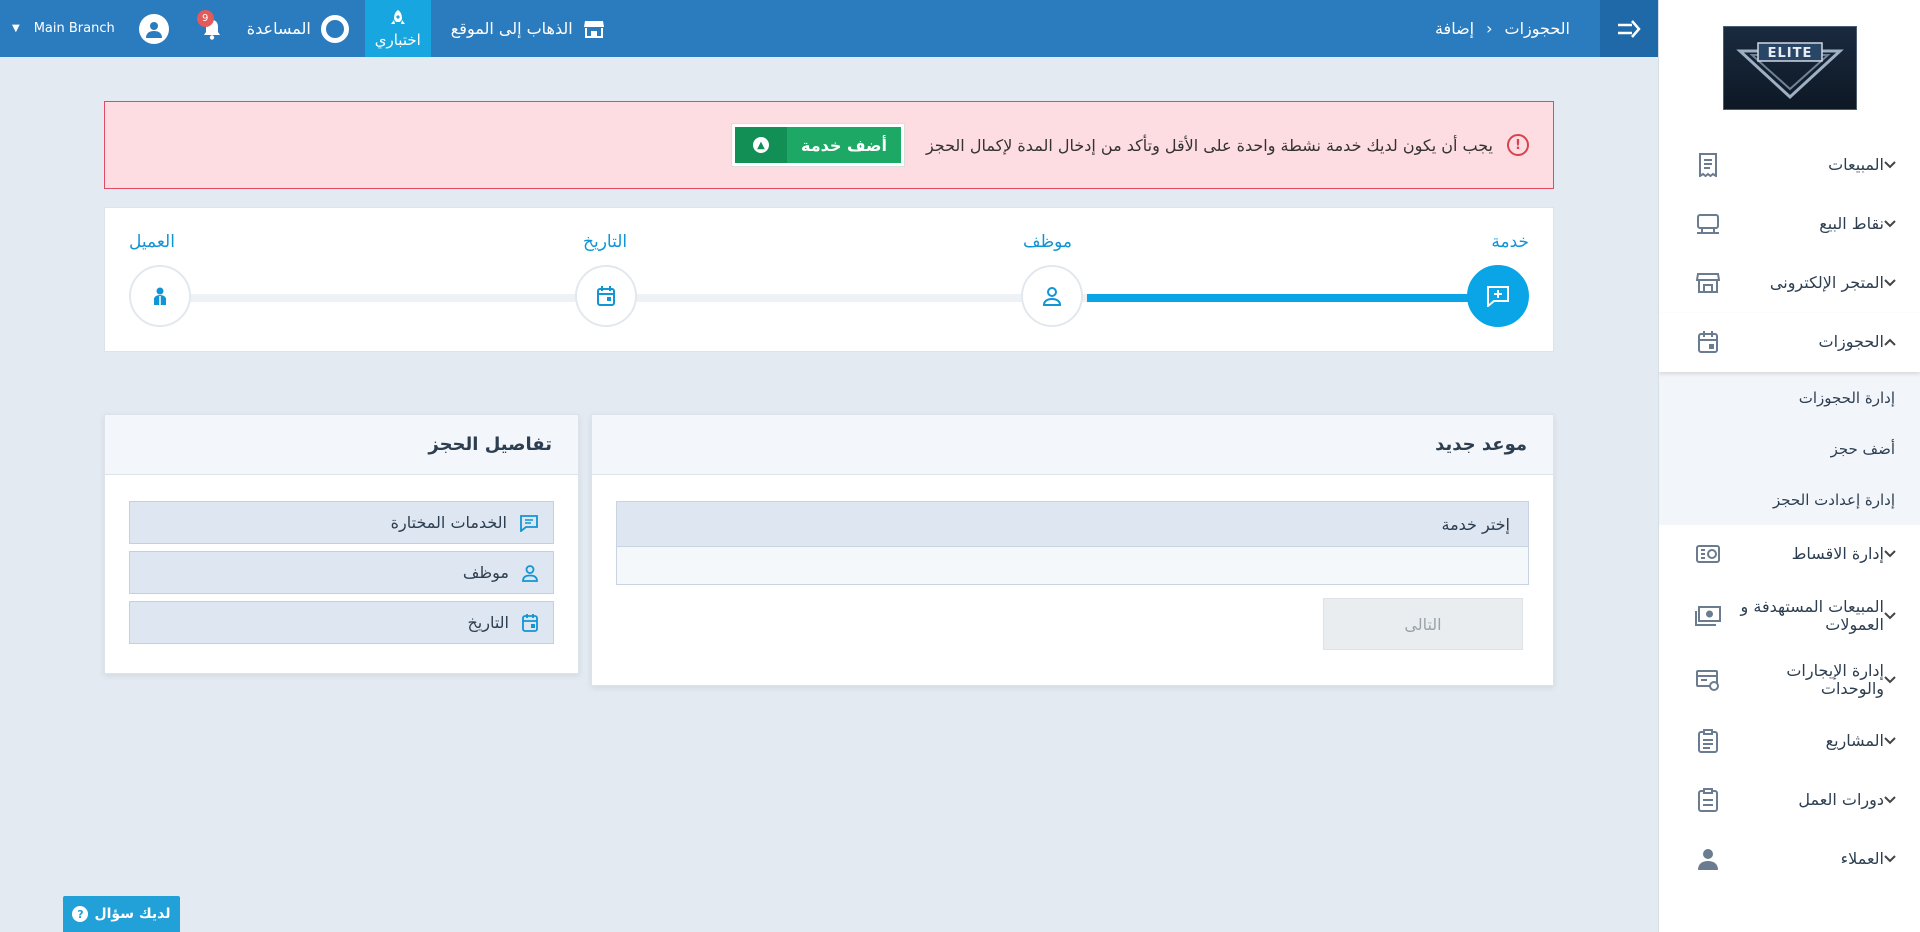 The width and height of the screenshot is (1920, 932). What do you see at coordinates (1789, 68) in the screenshot?
I see `company-logo: ELITE` at bounding box center [1789, 68].